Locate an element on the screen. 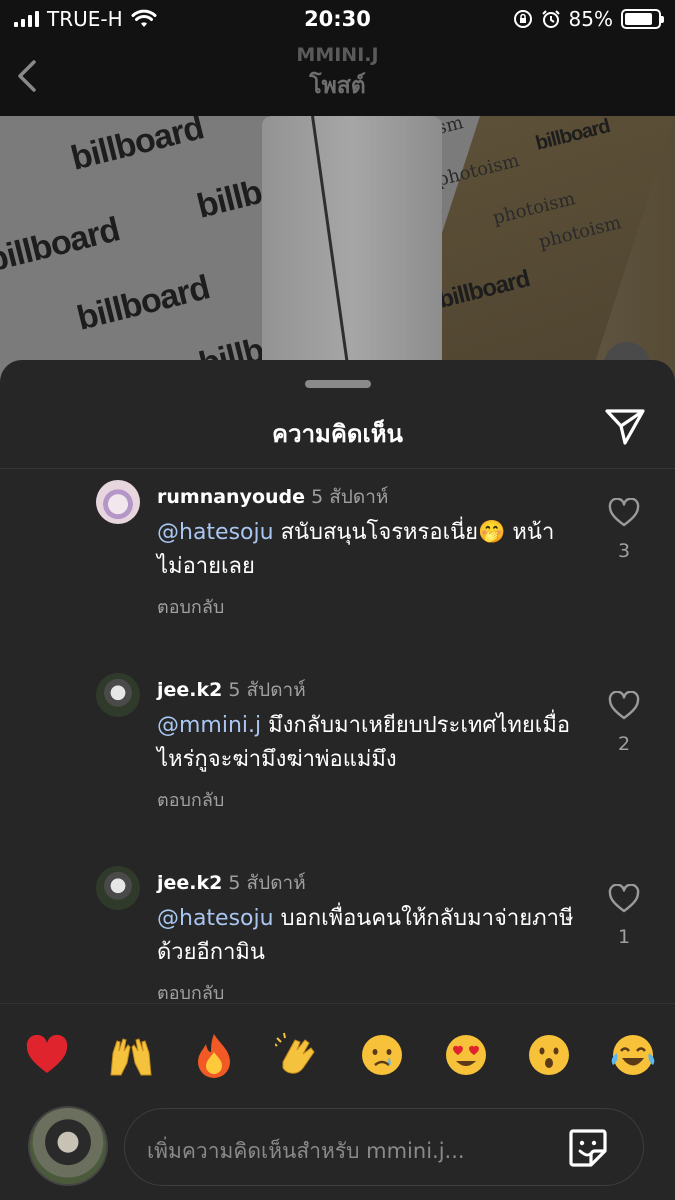 Image resolution: width=675 pixels, height=1200 pixels. battery-percent: 85% is located at coordinates (590, 19).